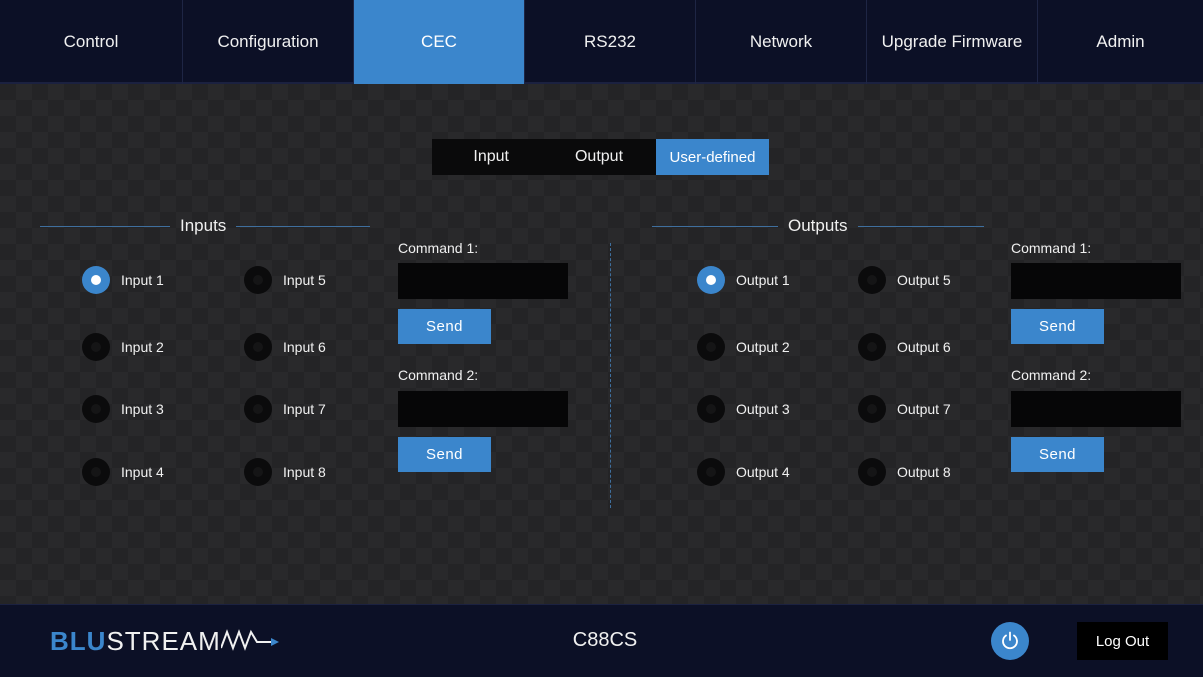 This screenshot has width=1203, height=677. Describe the element at coordinates (438, 375) in the screenshot. I see `input-command-2-label: Command 2:` at that location.